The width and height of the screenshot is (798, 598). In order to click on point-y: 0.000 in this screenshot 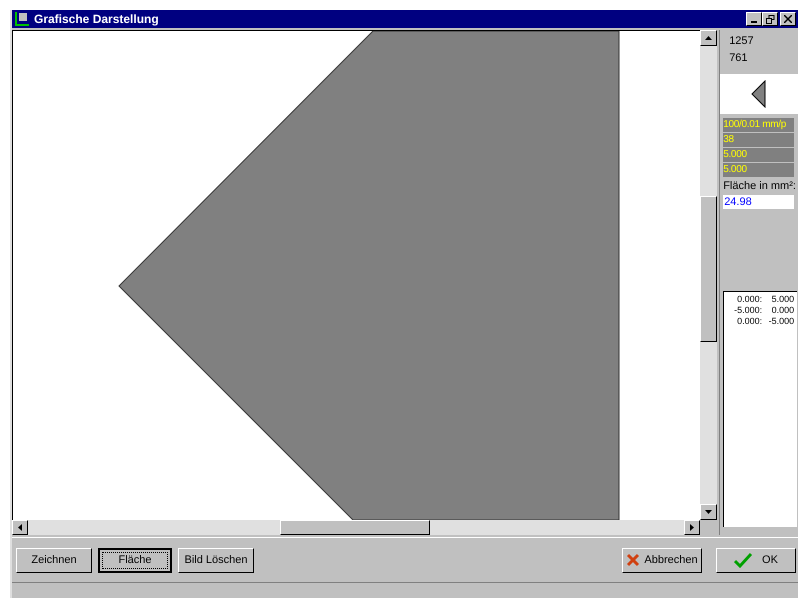, I will do `click(782, 310)`.